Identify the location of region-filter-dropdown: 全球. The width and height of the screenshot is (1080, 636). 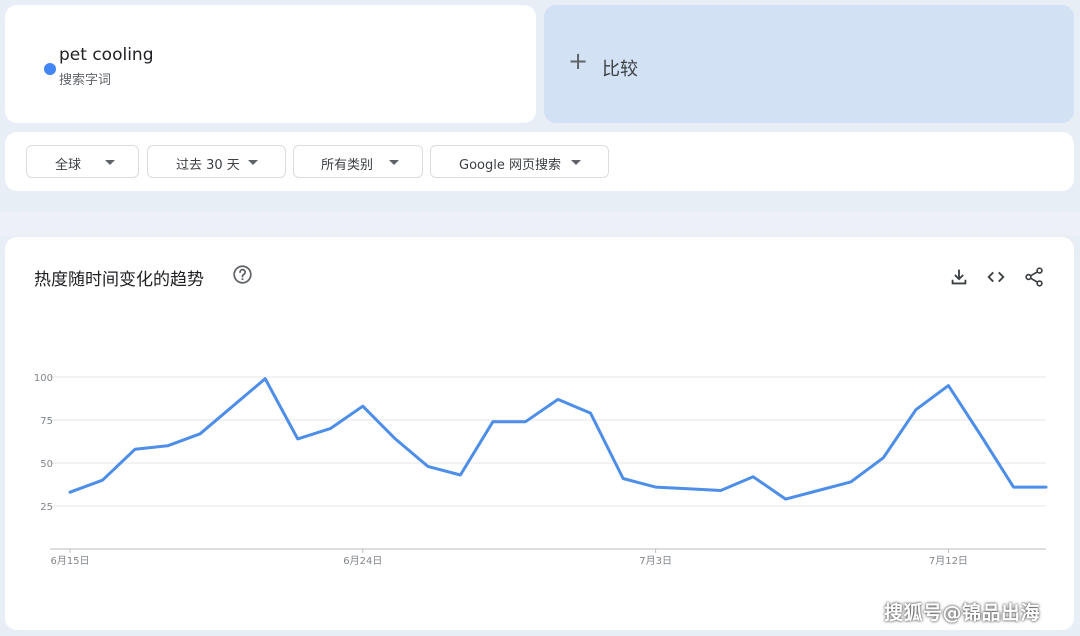
(82, 161).